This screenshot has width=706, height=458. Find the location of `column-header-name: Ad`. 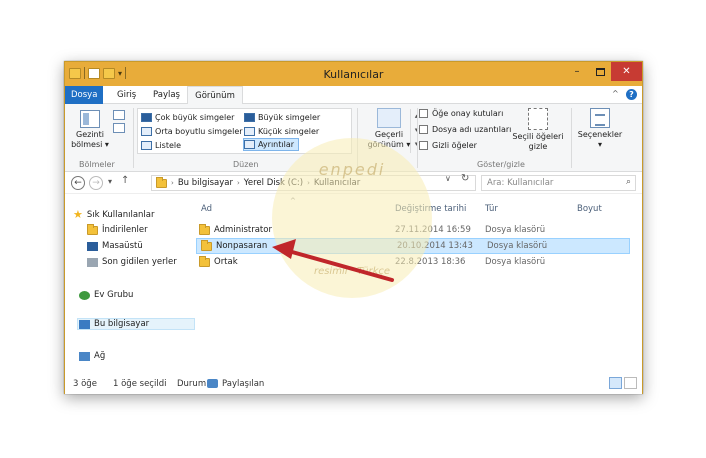

column-header-name: Ad is located at coordinates (206, 209).